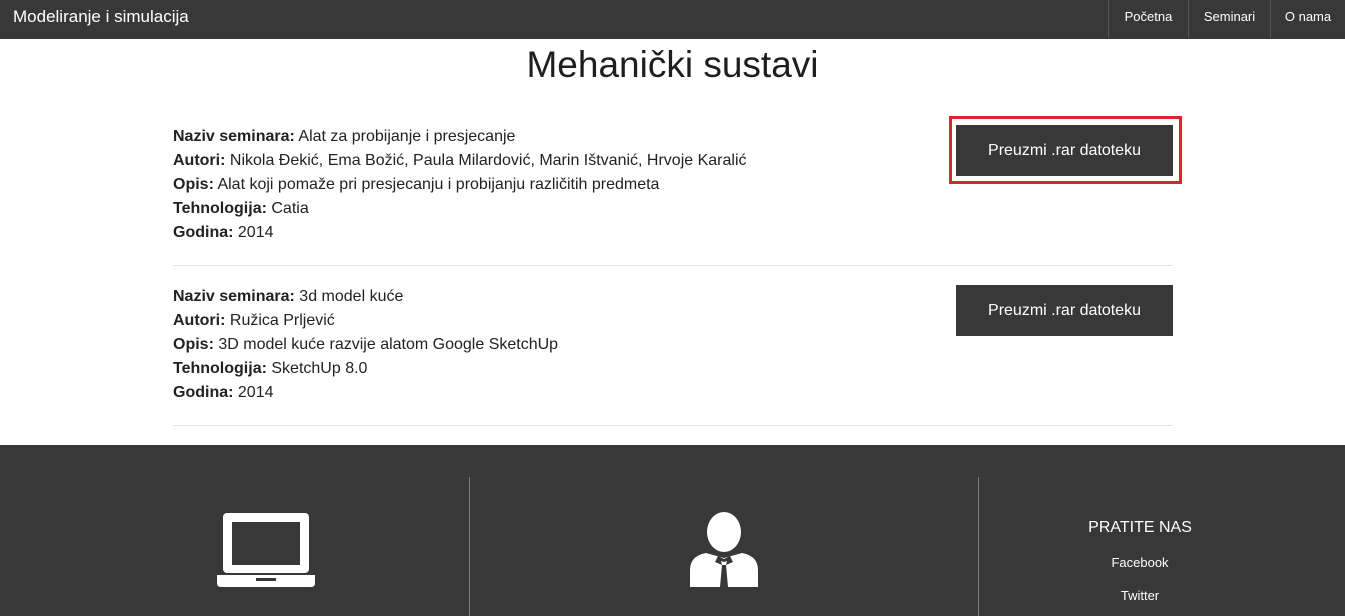  What do you see at coordinates (290, 208) in the screenshot?
I see `seminar-technology: Catia` at bounding box center [290, 208].